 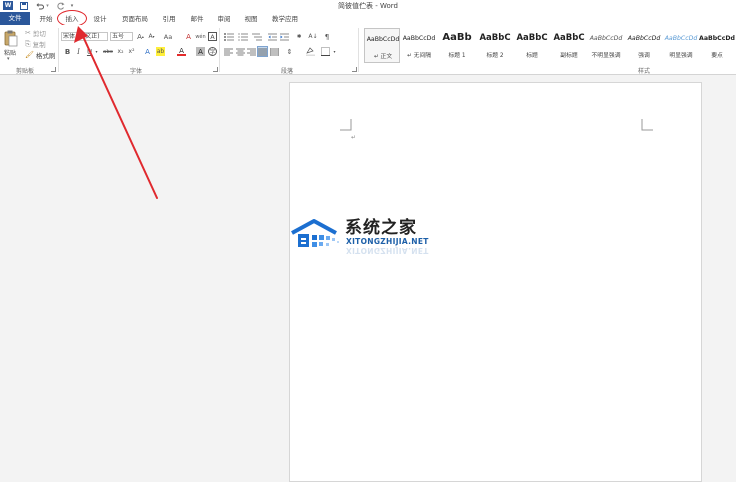 What do you see at coordinates (242, 36) in the screenshot?
I see `numbering-icon` at bounding box center [242, 36].